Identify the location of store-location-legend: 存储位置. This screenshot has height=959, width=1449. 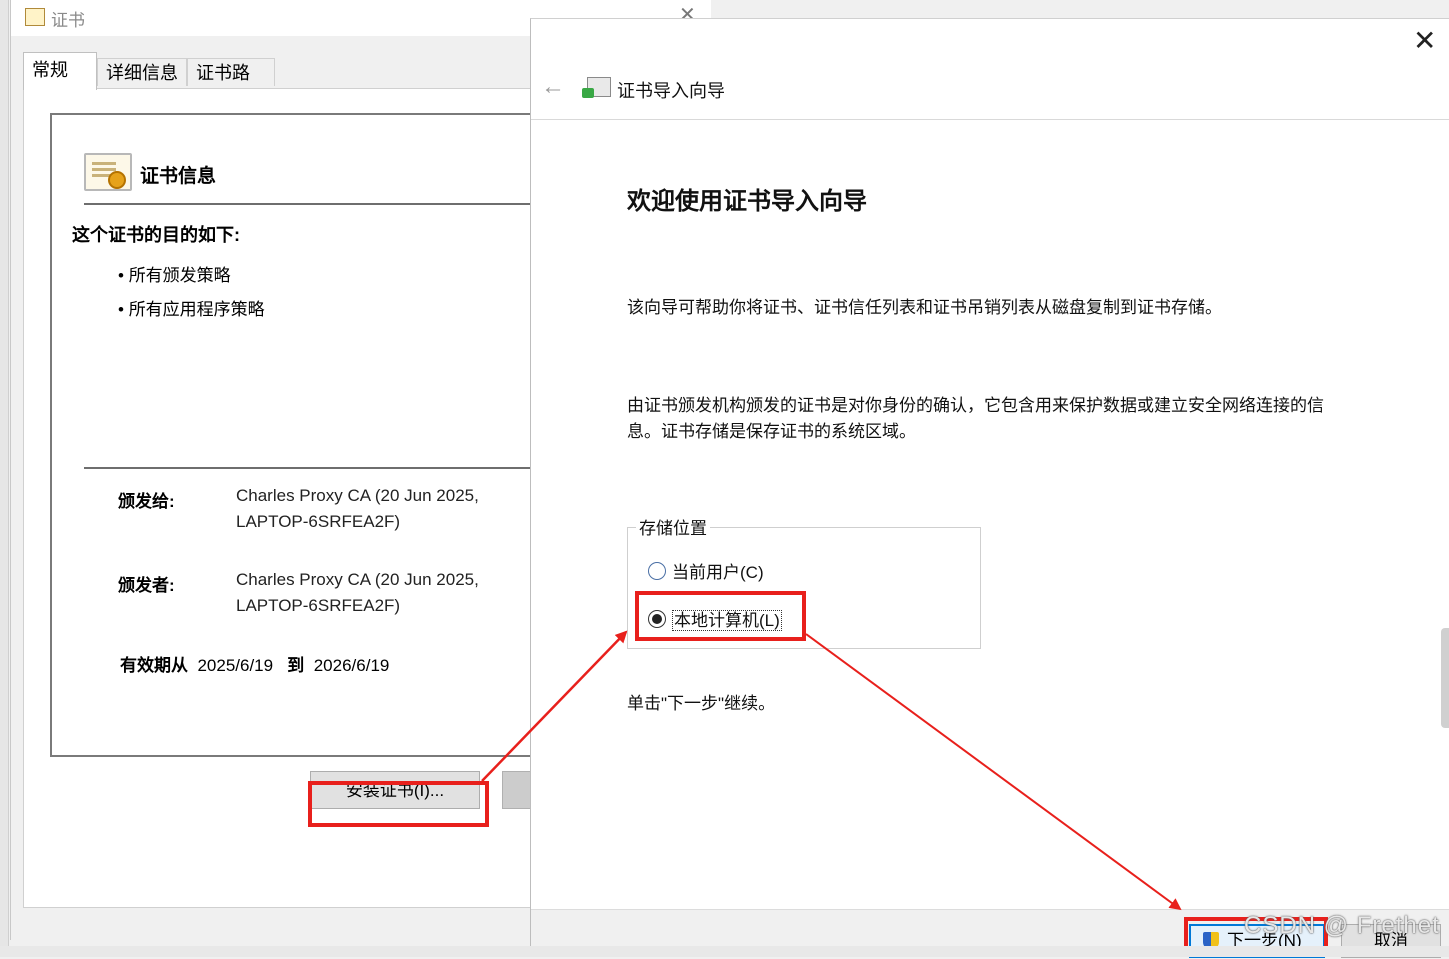
(673, 526).